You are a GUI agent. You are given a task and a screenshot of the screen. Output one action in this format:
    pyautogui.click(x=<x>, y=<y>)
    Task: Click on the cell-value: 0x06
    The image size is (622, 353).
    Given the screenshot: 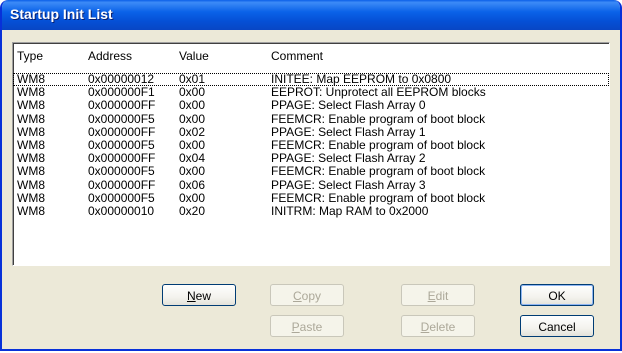 What is the action you would take?
    pyautogui.click(x=192, y=184)
    